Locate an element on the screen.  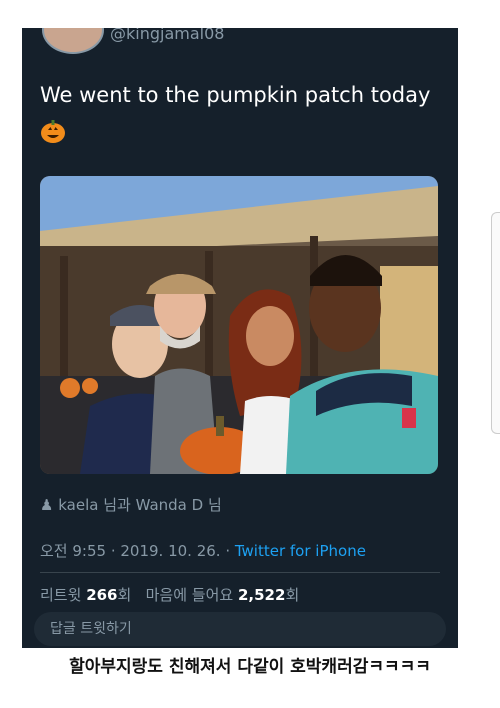
avatar is located at coordinates (73, 41).